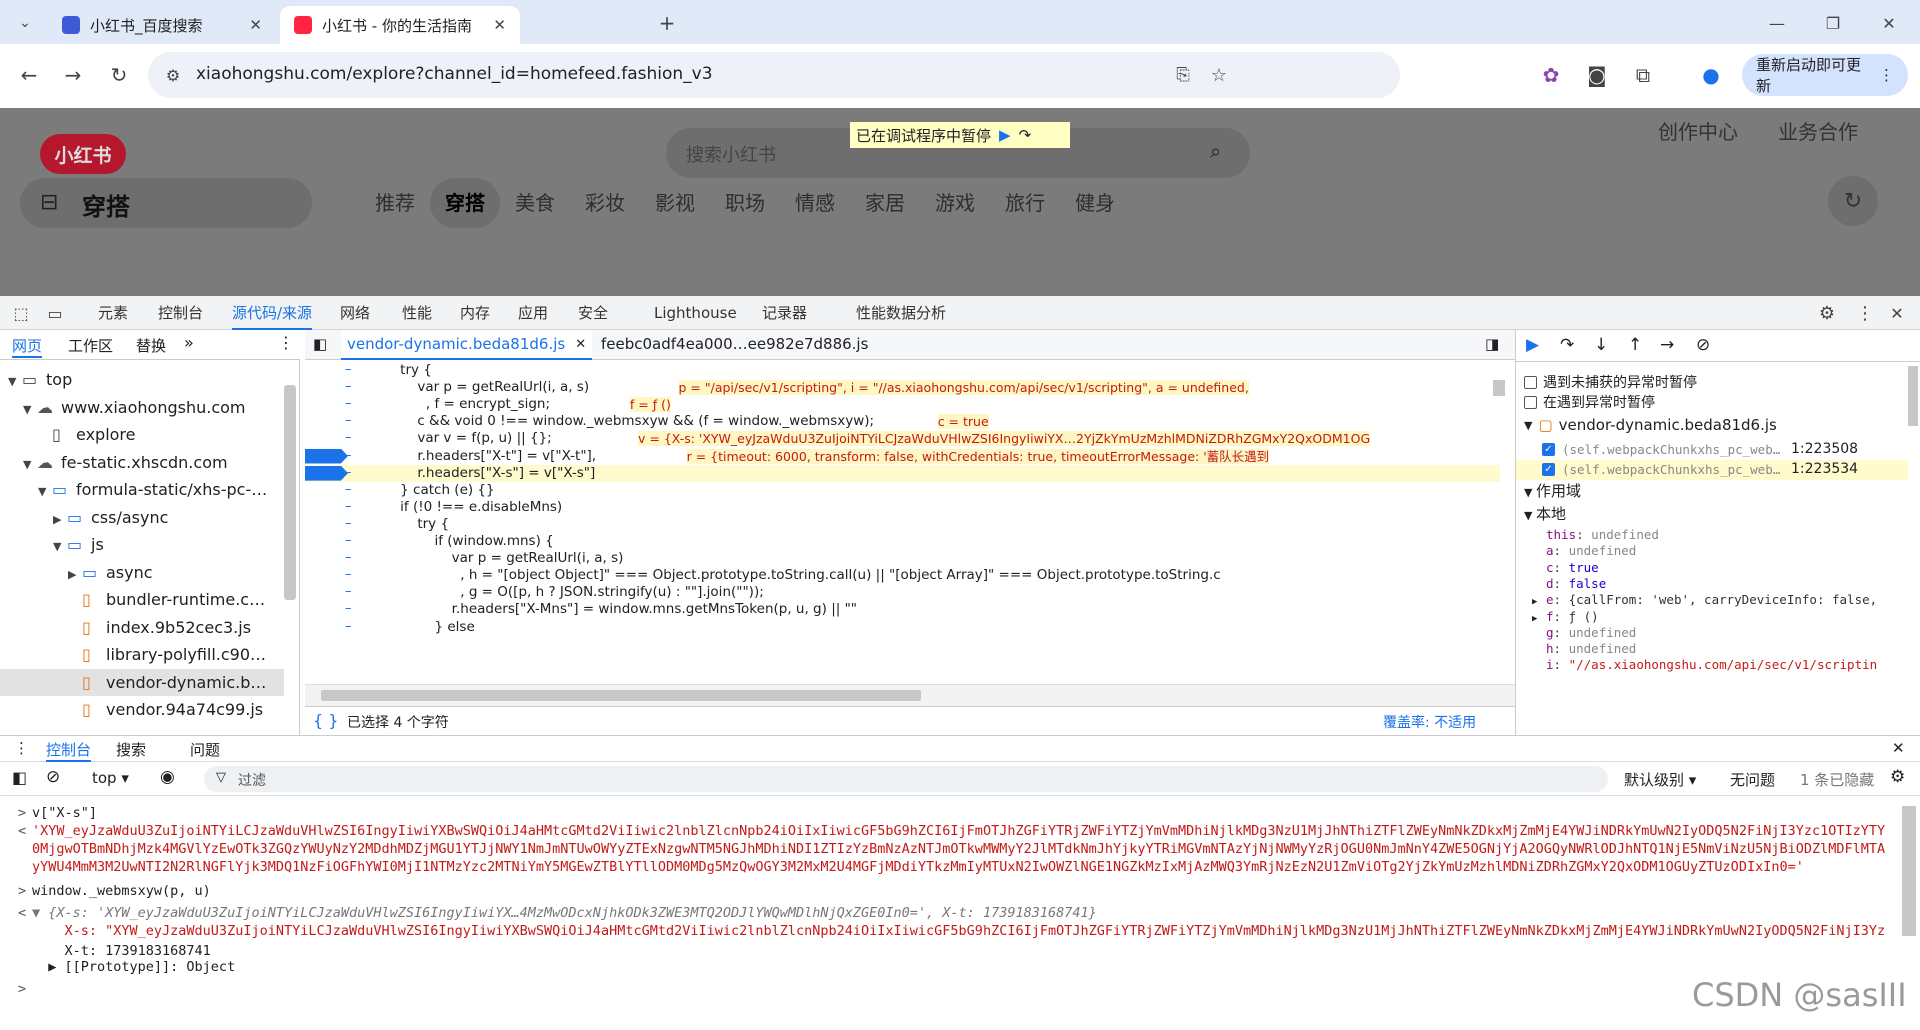  I want to click on devtools-more-icon: ⋮, so click(1865, 313).